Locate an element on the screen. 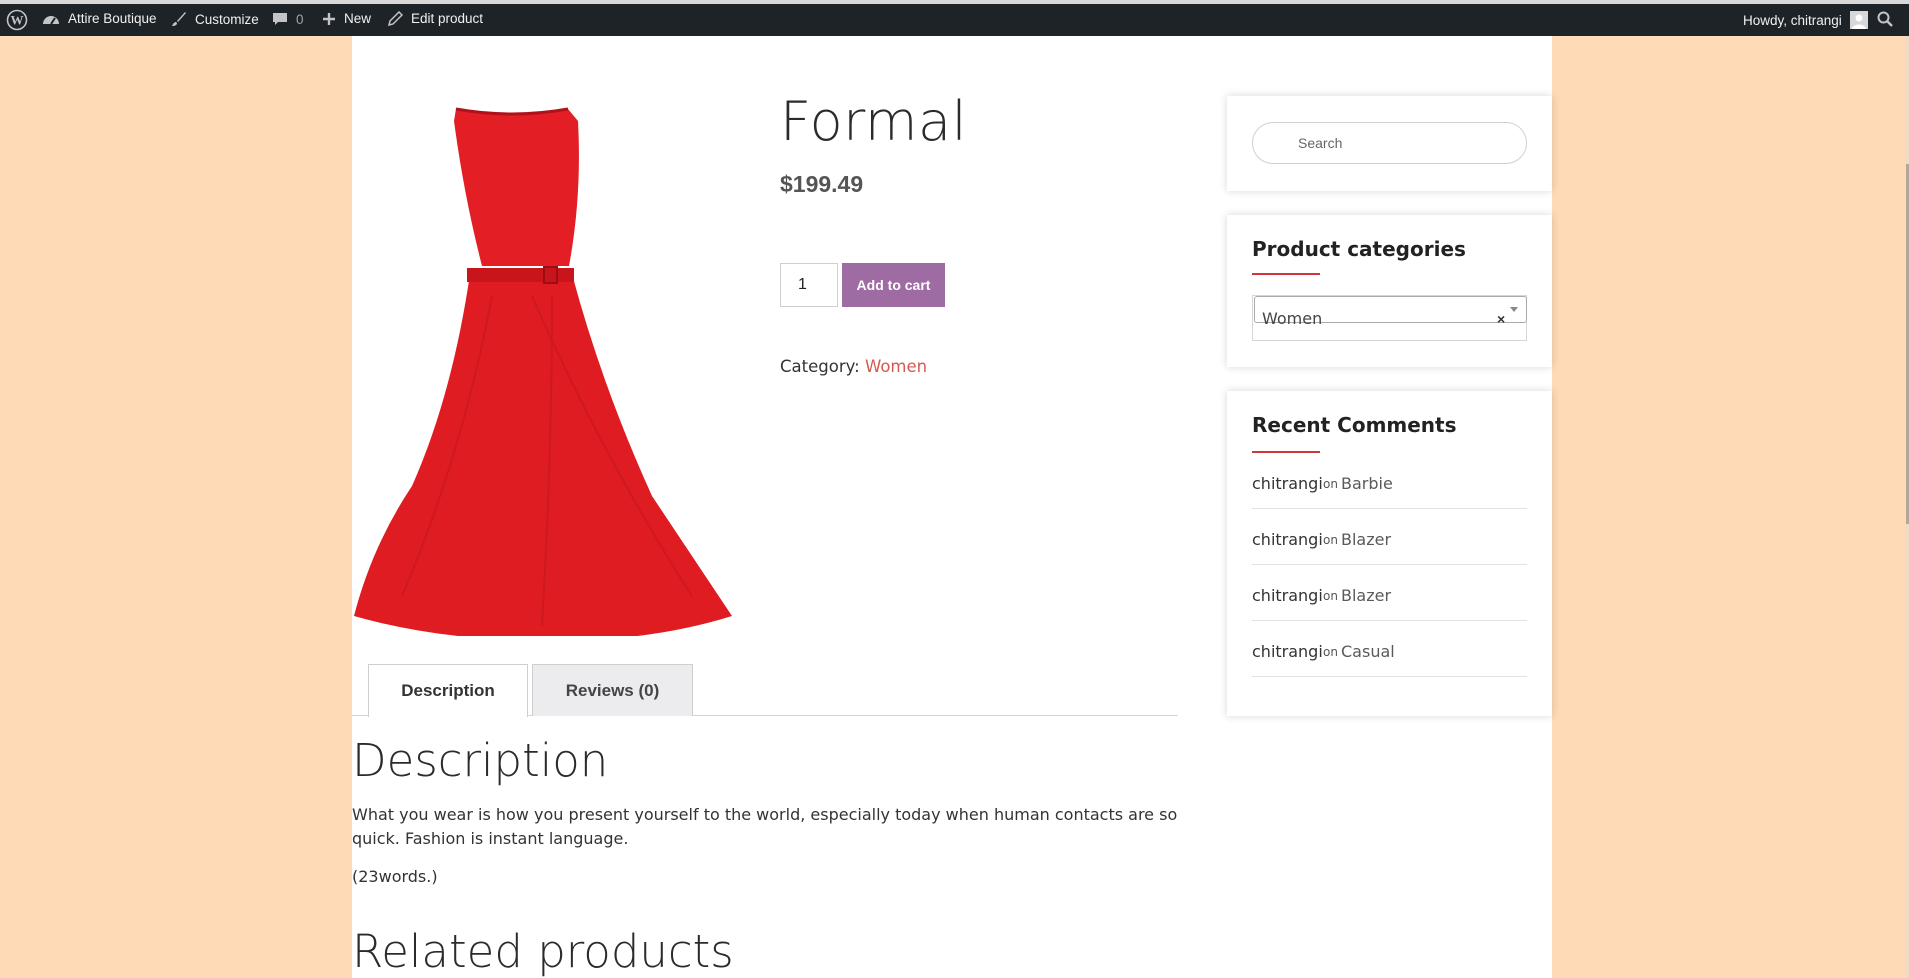 Image resolution: width=1909 pixels, height=978 pixels. search-icon is located at coordinates (1885, 19).